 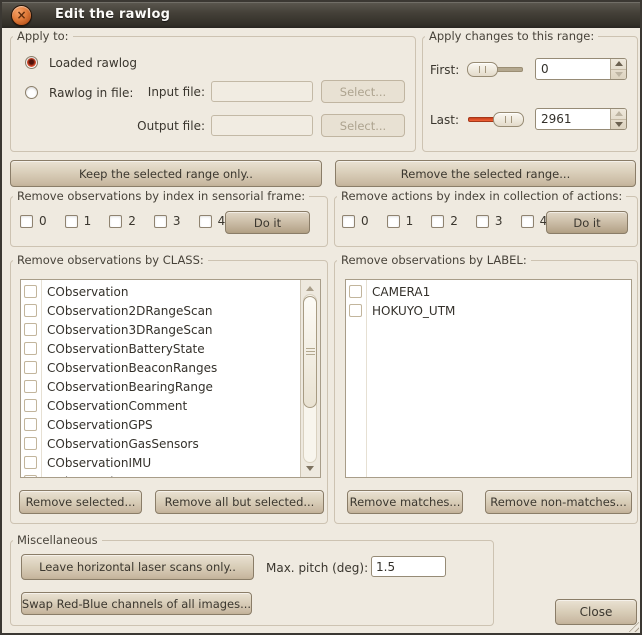 What do you see at coordinates (587, 222) in the screenshot?
I see `actions-do-it-button: Do it` at bounding box center [587, 222].